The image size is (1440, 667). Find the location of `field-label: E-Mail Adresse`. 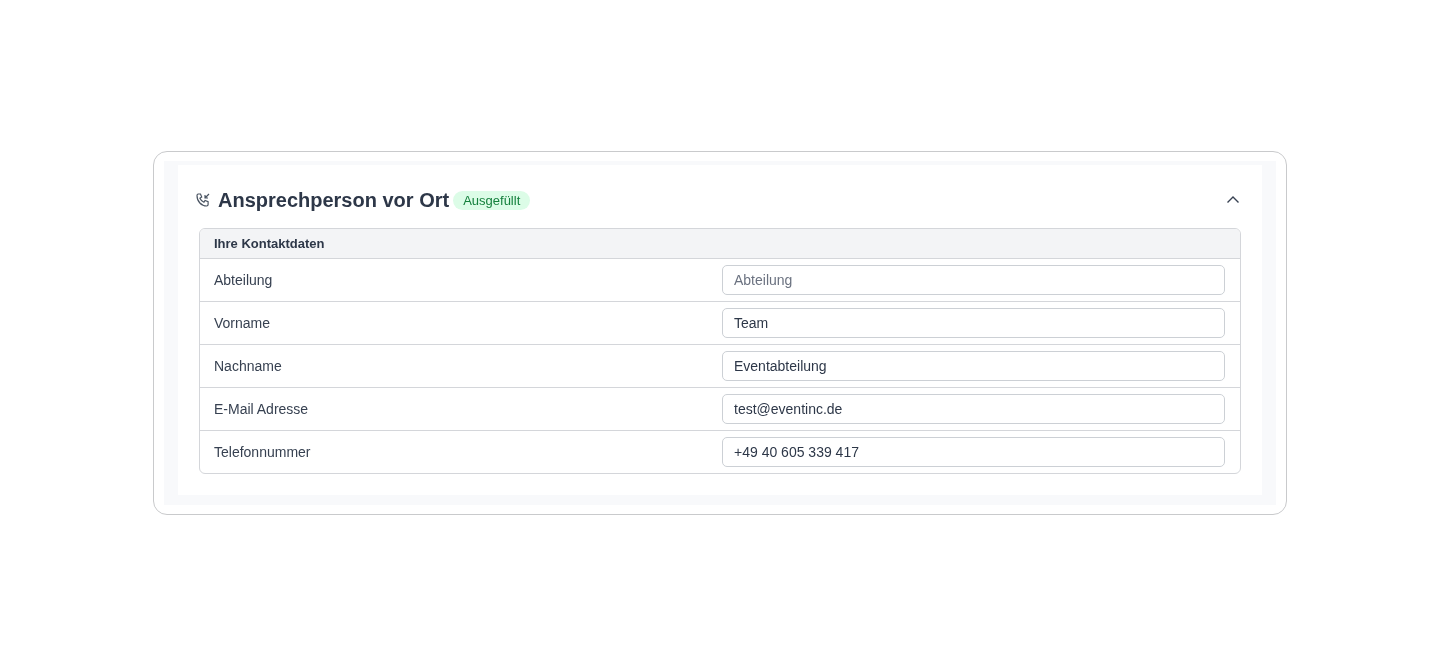

field-label: E-Mail Adresse is located at coordinates (262, 409).